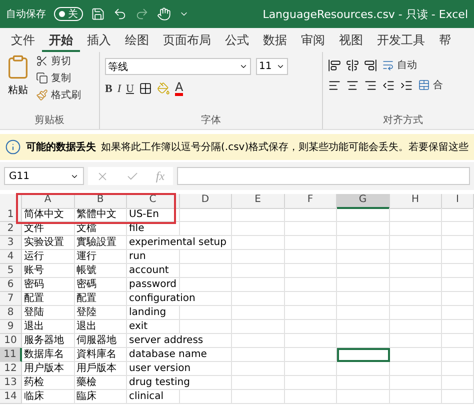 This screenshot has height=414, width=474. Describe the element at coordinates (401, 40) in the screenshot. I see `ribbon-tab: 开发工具` at that location.